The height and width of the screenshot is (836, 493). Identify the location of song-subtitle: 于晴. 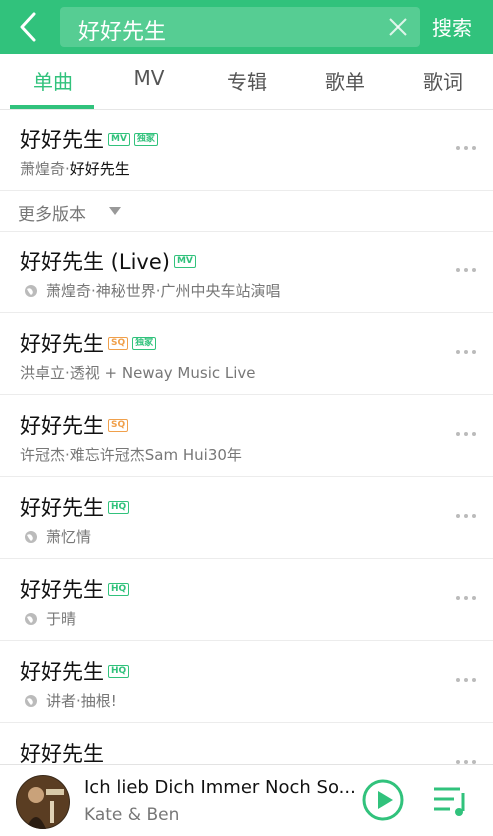
(48, 618).